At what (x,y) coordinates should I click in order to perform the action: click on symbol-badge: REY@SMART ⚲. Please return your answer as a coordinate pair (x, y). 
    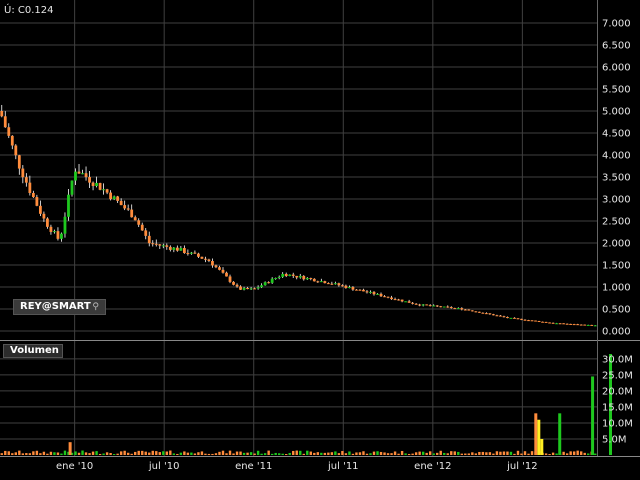
    Looking at the image, I should click on (59, 307).